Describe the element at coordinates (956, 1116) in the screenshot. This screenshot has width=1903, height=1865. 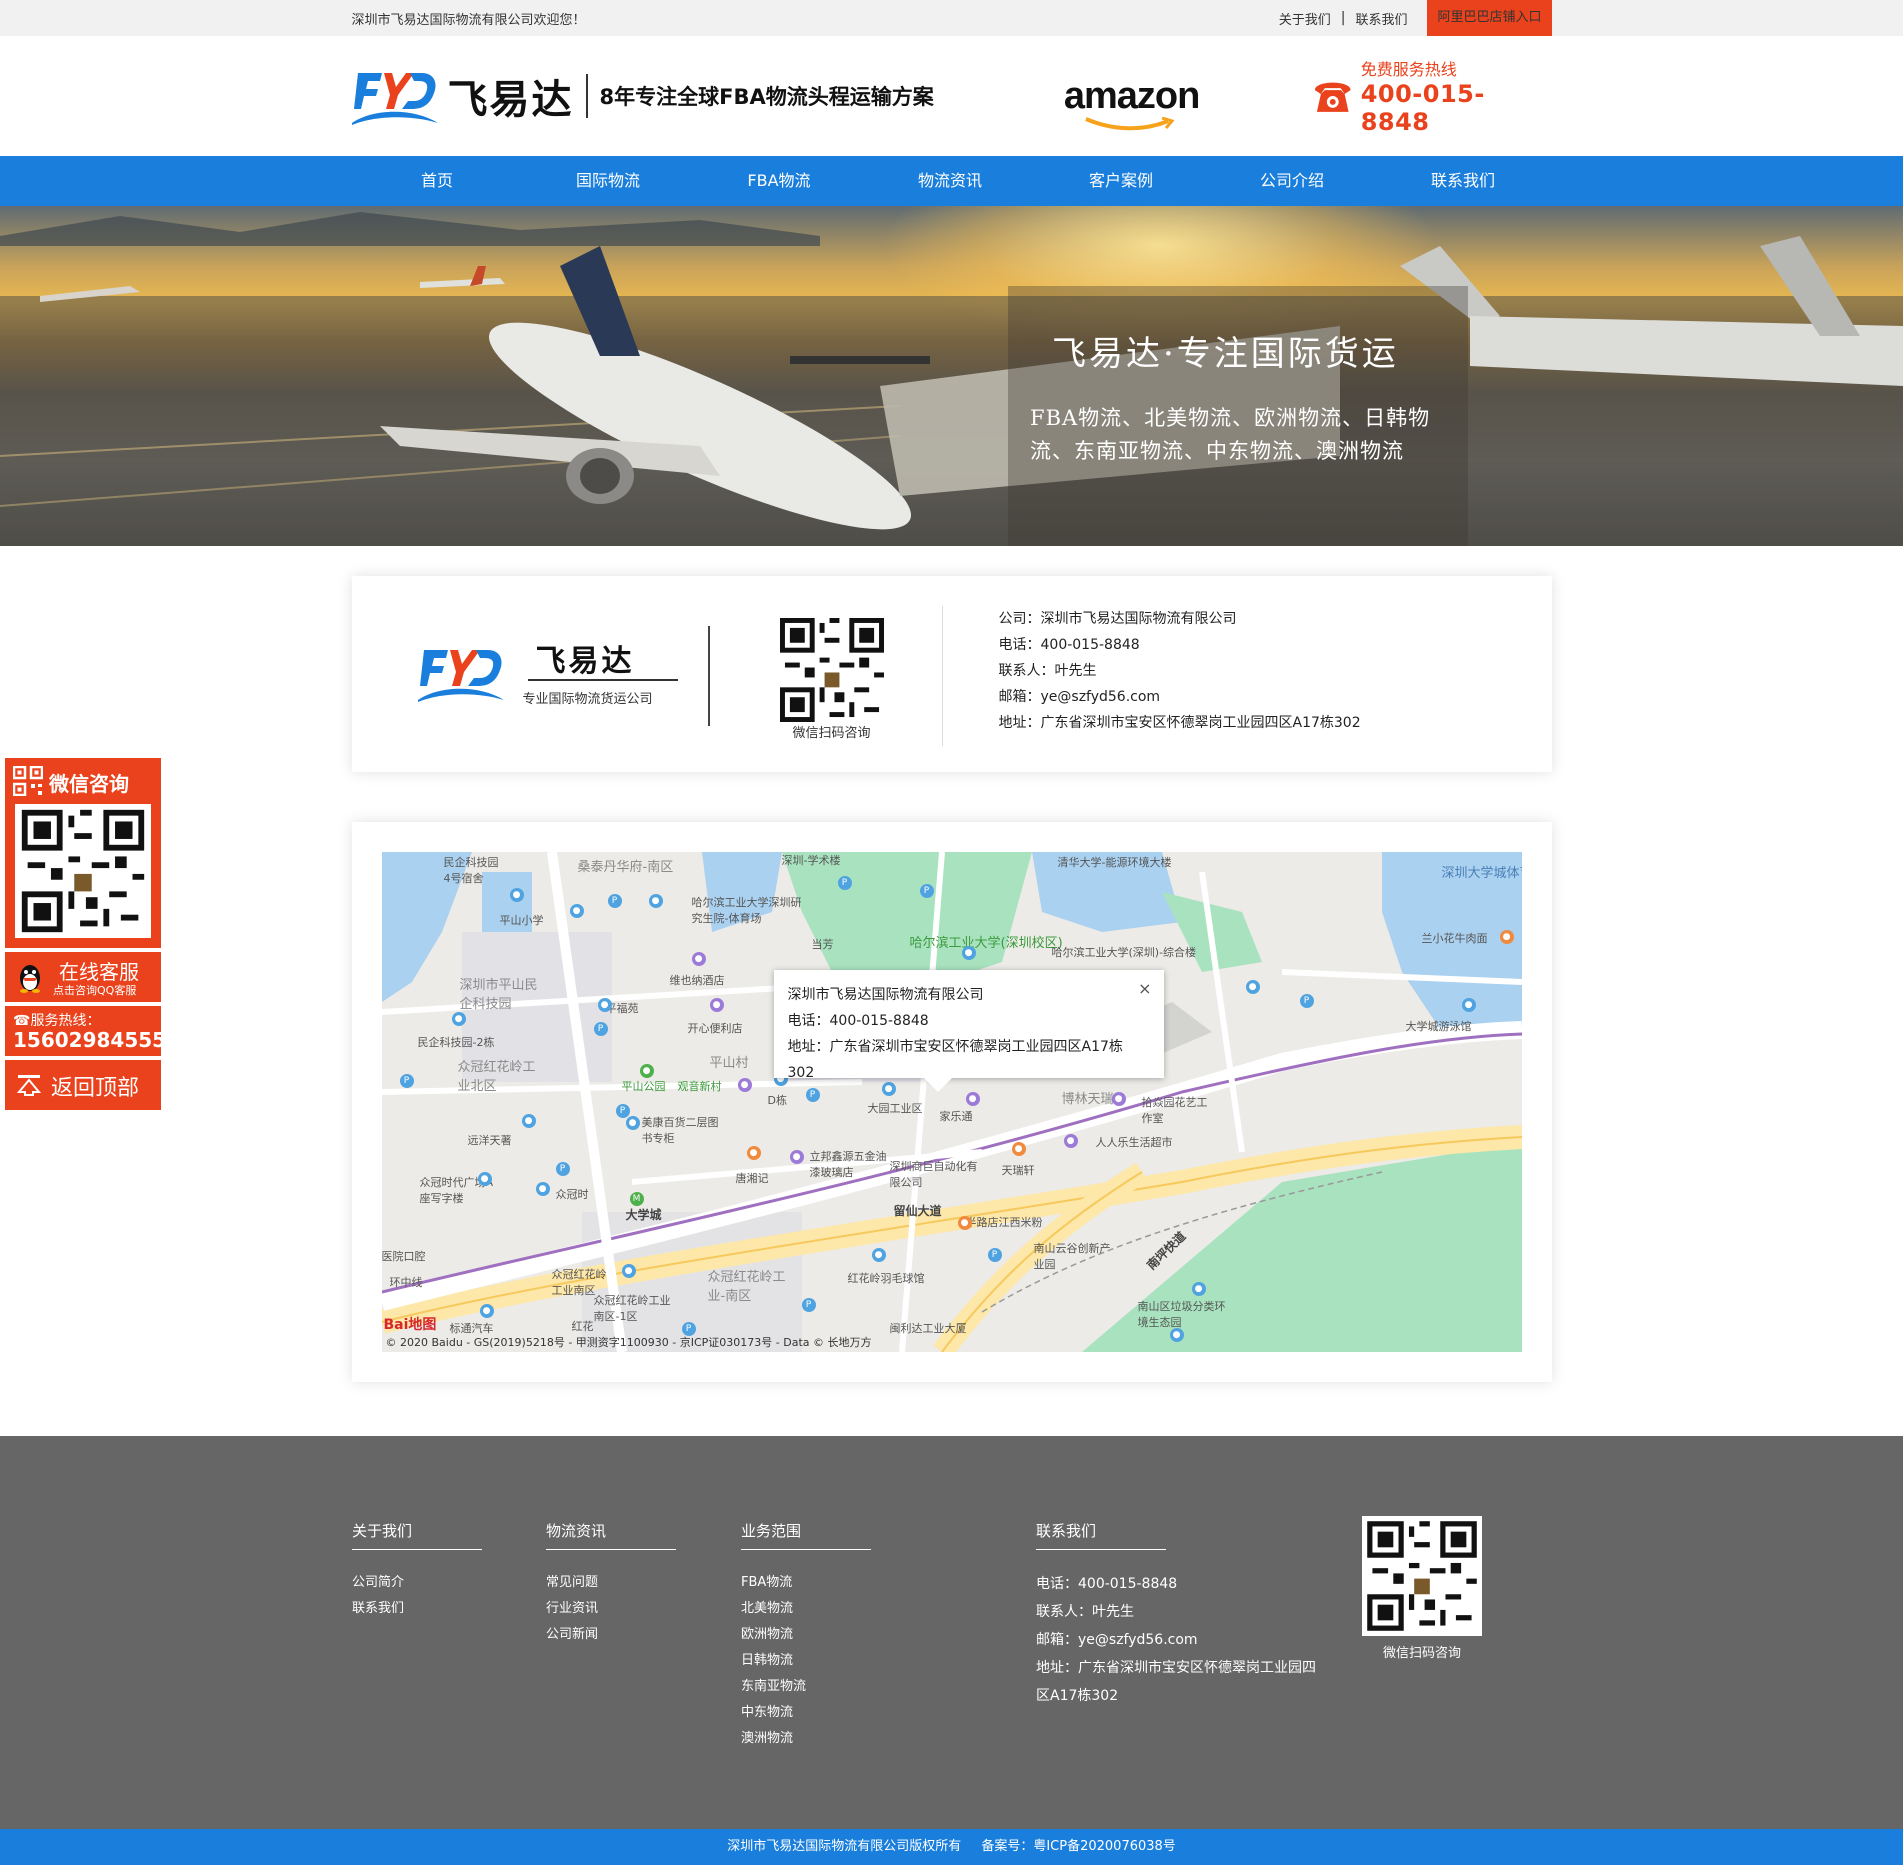
I see `map-label-jialetong: 家乐通` at that location.